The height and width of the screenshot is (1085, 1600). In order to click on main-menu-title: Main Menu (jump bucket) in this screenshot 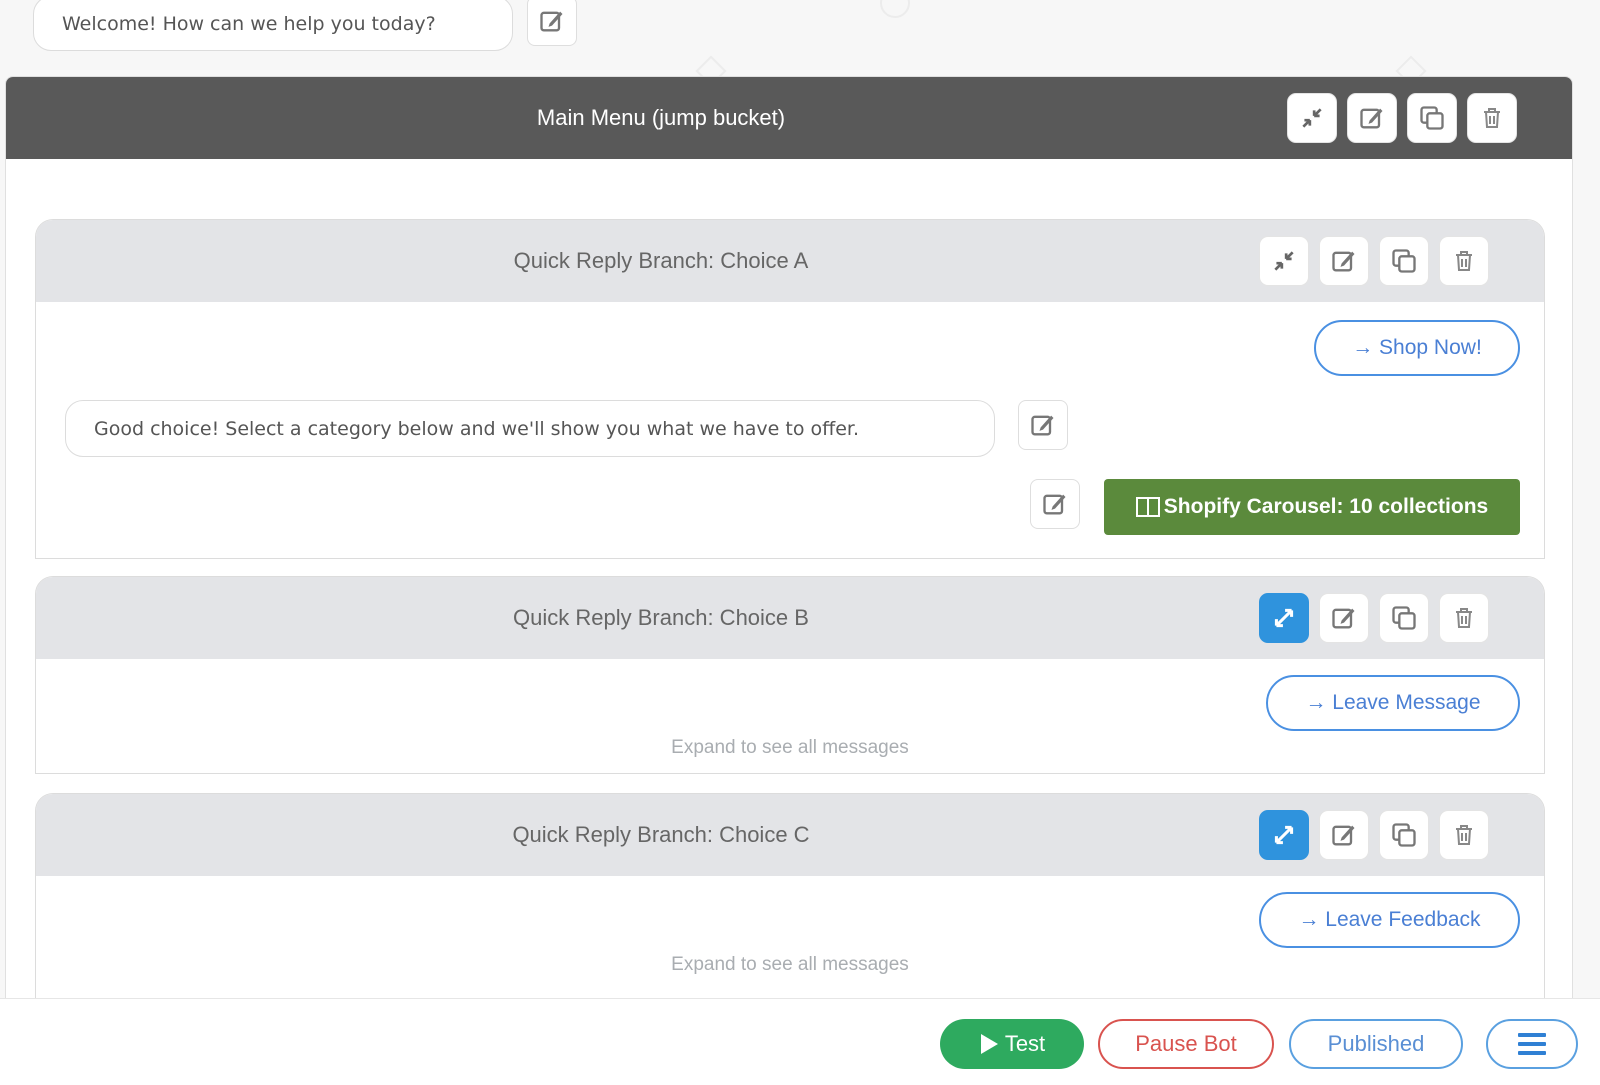, I will do `click(661, 117)`.